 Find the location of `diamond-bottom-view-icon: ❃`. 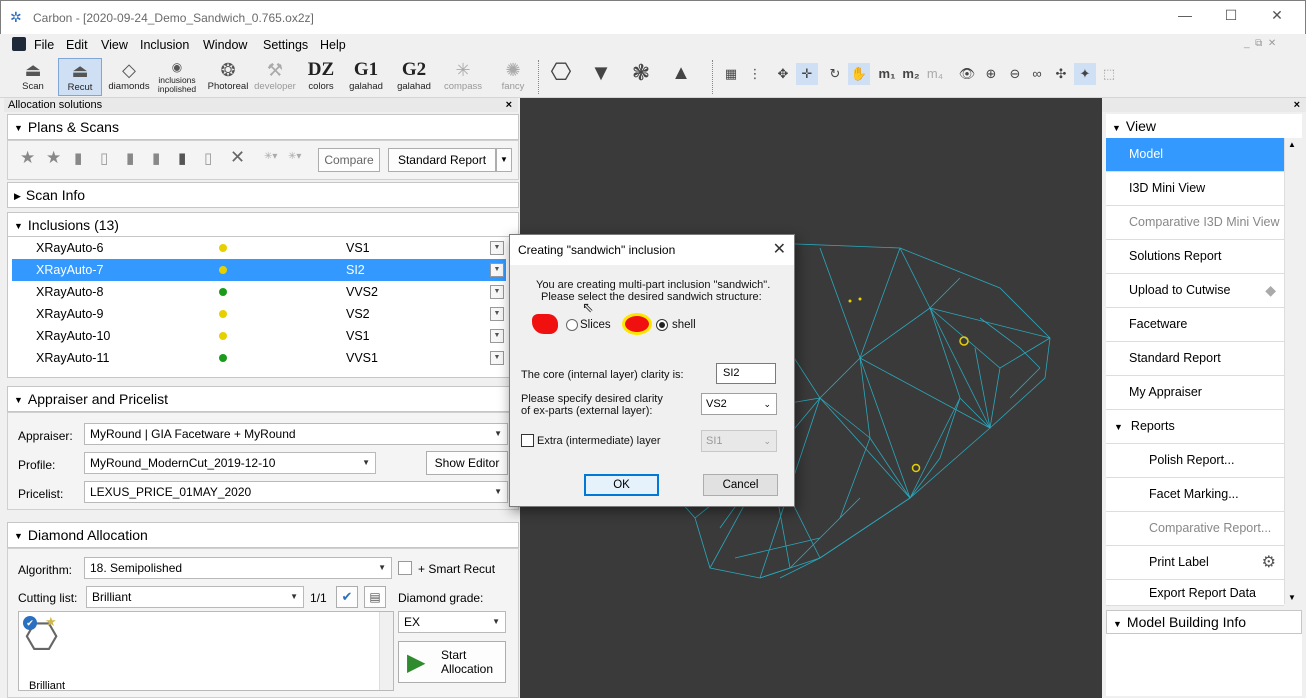

diamond-bottom-view-icon: ❃ is located at coordinates (641, 73).